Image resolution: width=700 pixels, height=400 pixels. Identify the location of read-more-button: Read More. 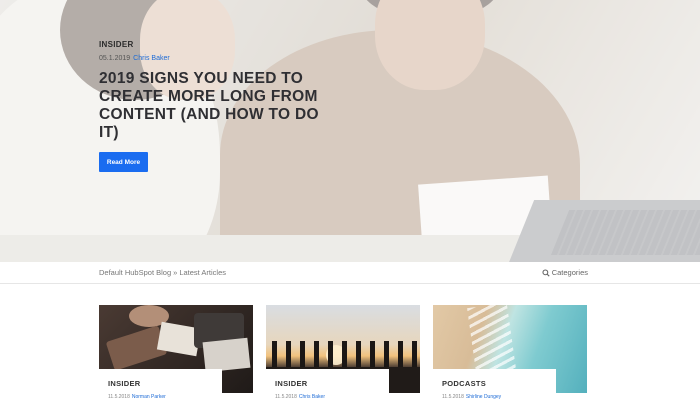
(123, 162).